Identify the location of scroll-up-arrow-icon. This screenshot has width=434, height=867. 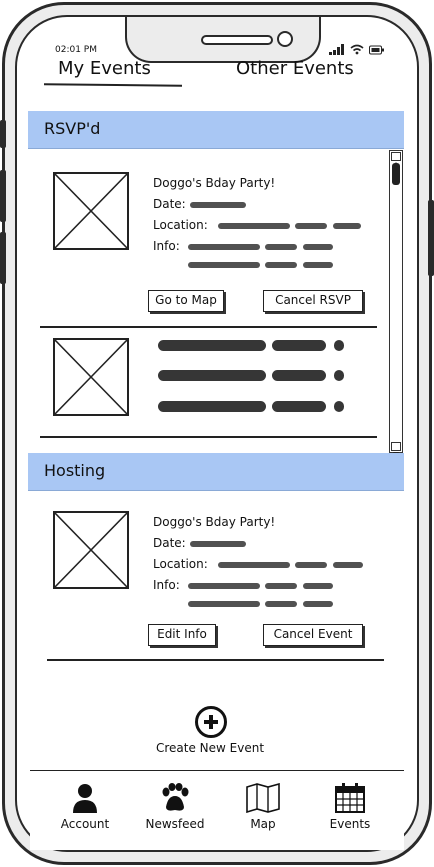
(396, 159).